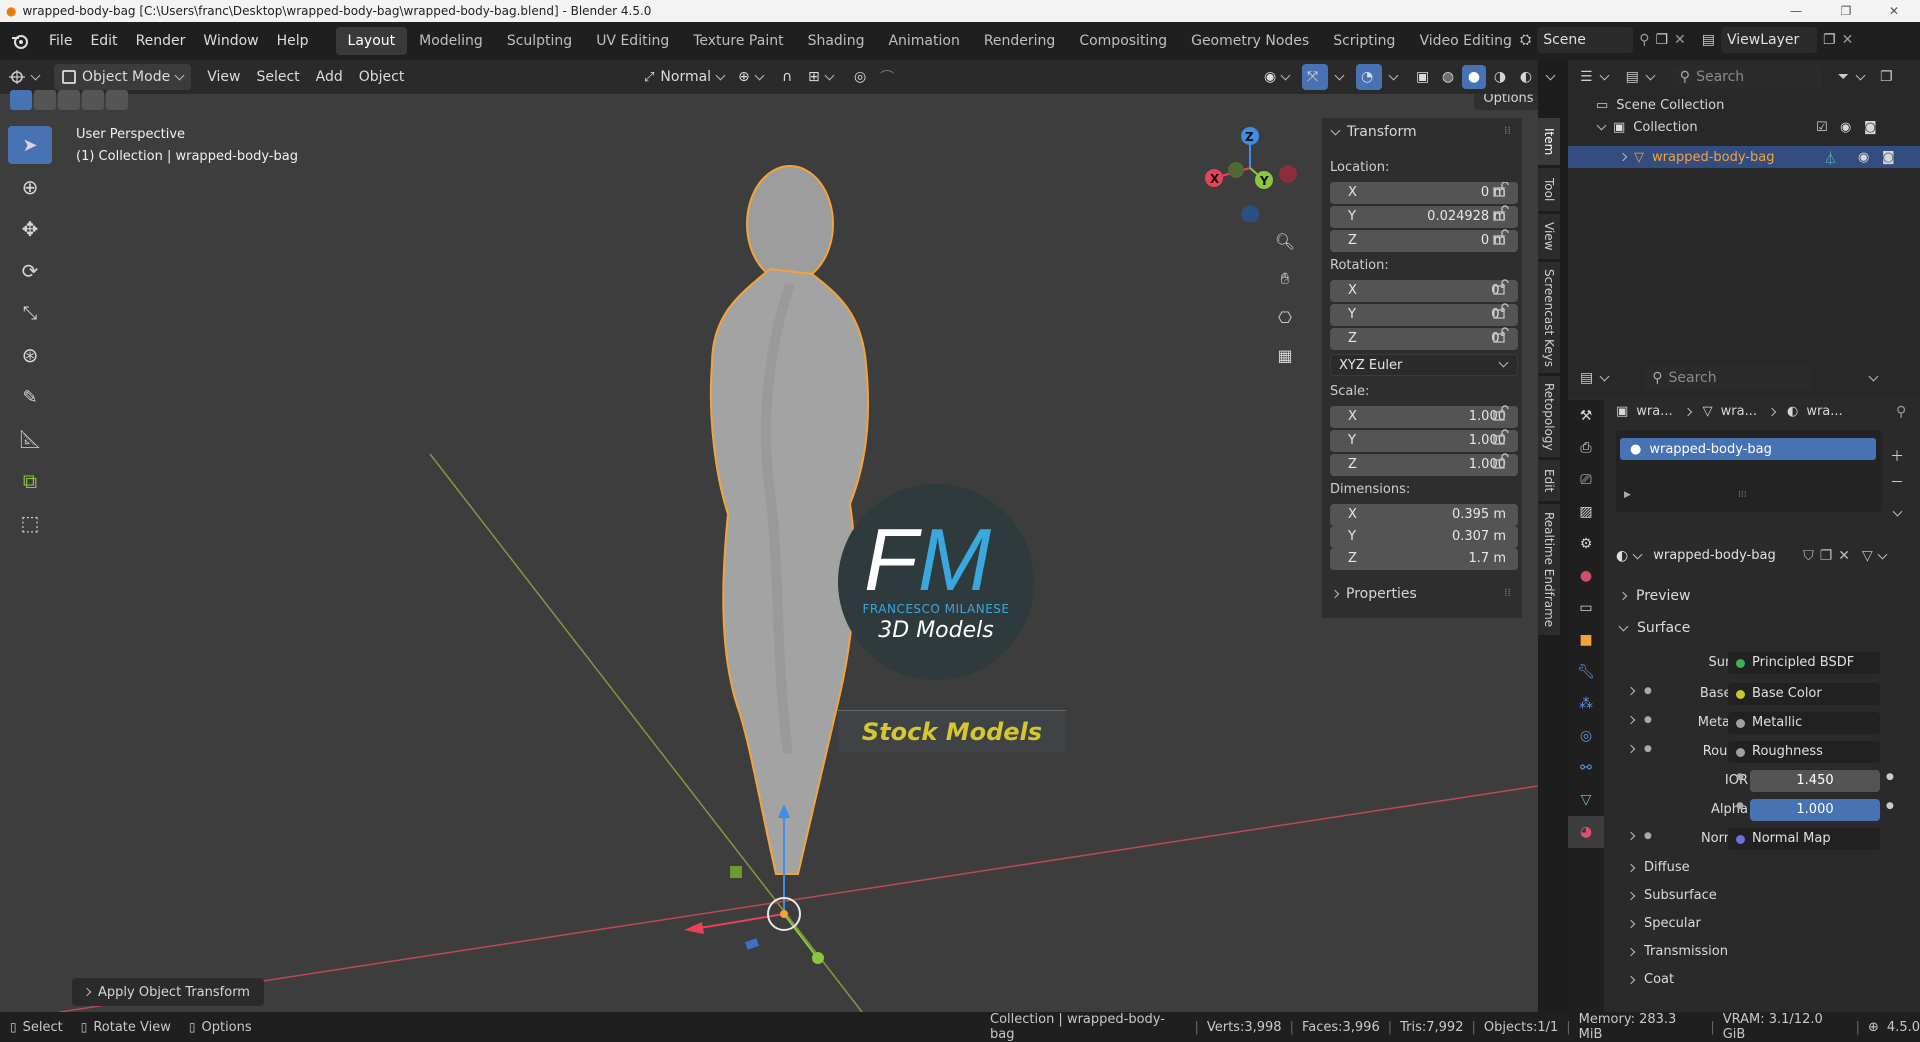 The width and height of the screenshot is (1920, 1042). What do you see at coordinates (1586, 448) in the screenshot?
I see `render-tab: ⎙` at bounding box center [1586, 448].